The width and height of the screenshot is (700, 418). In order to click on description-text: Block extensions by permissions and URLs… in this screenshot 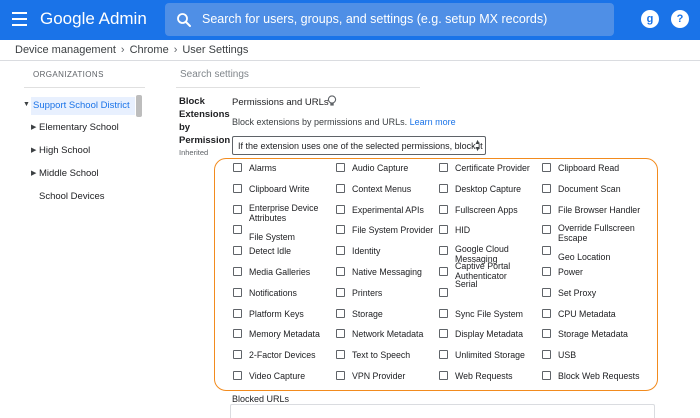, I will do `click(320, 122)`.